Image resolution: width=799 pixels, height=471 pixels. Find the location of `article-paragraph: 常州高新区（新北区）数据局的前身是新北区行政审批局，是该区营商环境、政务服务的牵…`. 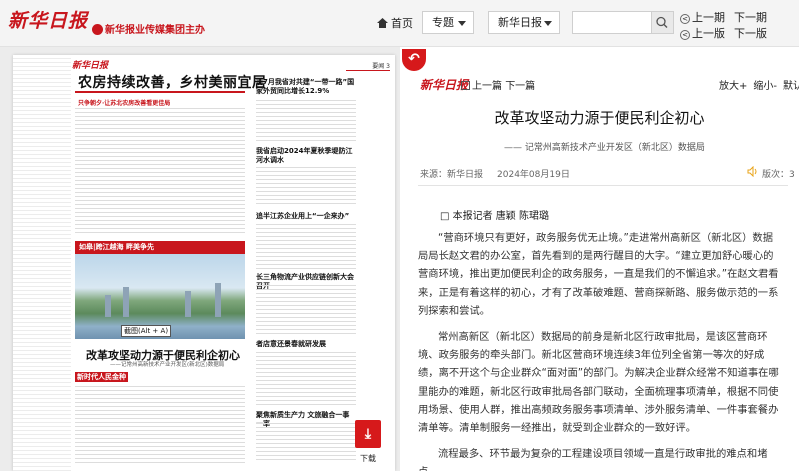

article-paragraph: 常州高新区（新北区）数据局的前身是新北区行政审批局，是该区营商环境、政务服务的牵… is located at coordinates (598, 383).